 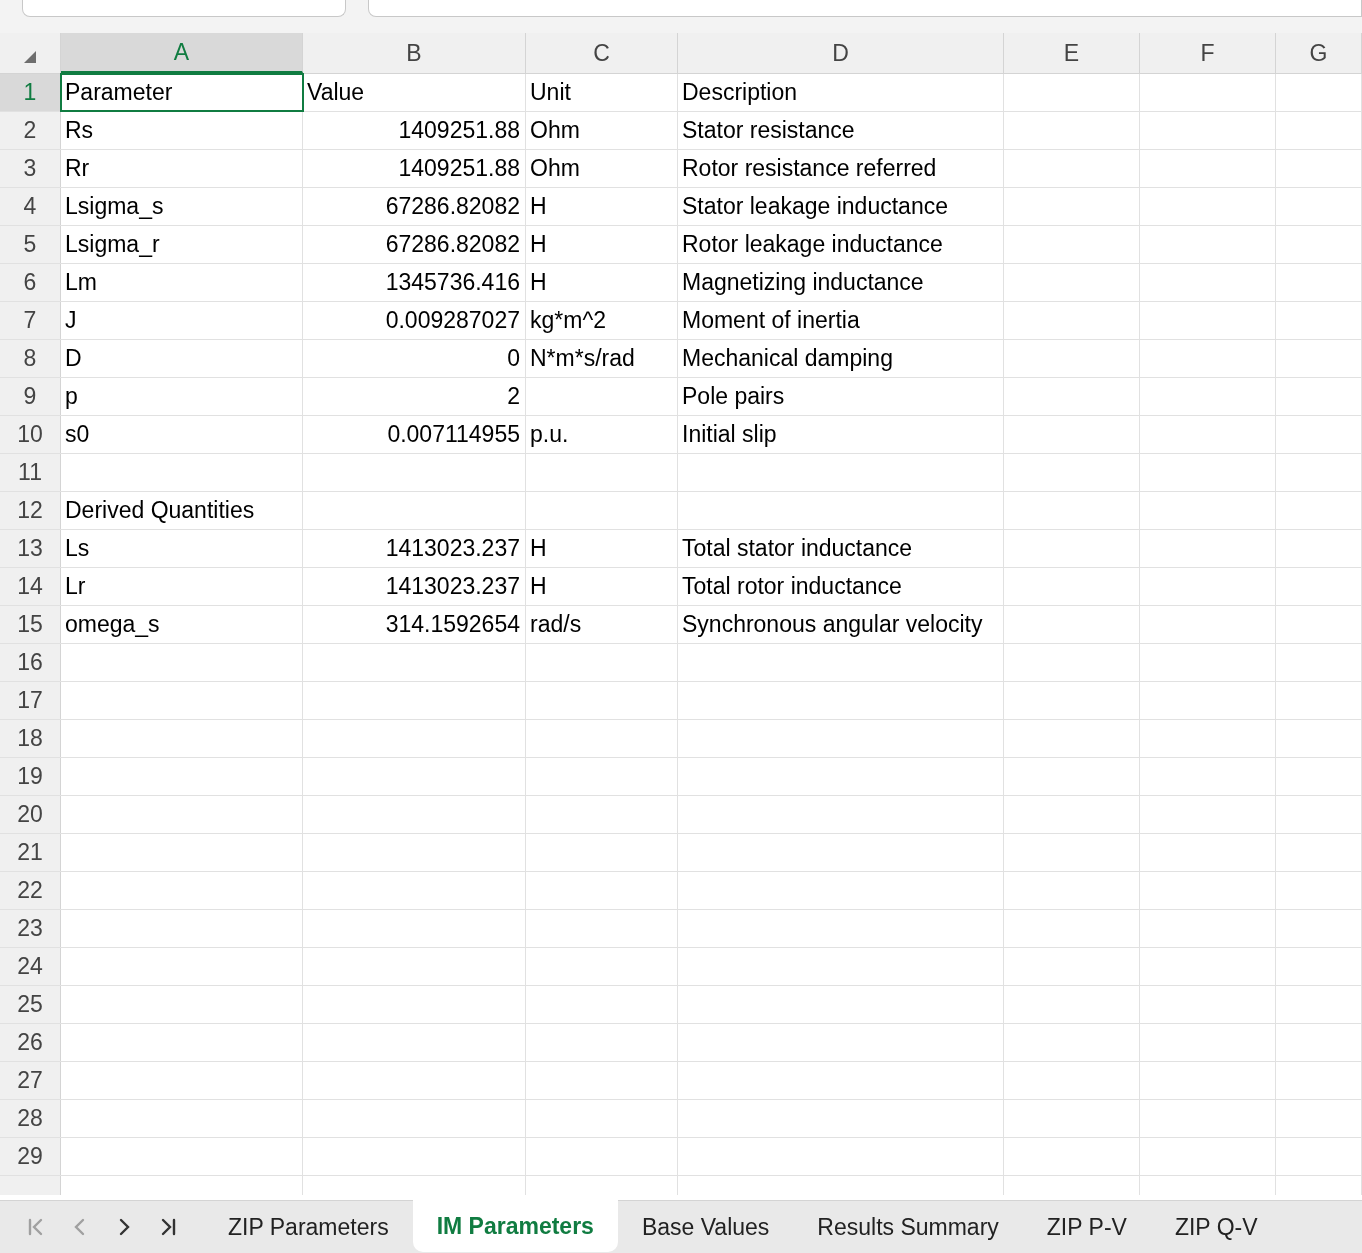 What do you see at coordinates (30, 57) in the screenshot?
I see `select-all-icon` at bounding box center [30, 57].